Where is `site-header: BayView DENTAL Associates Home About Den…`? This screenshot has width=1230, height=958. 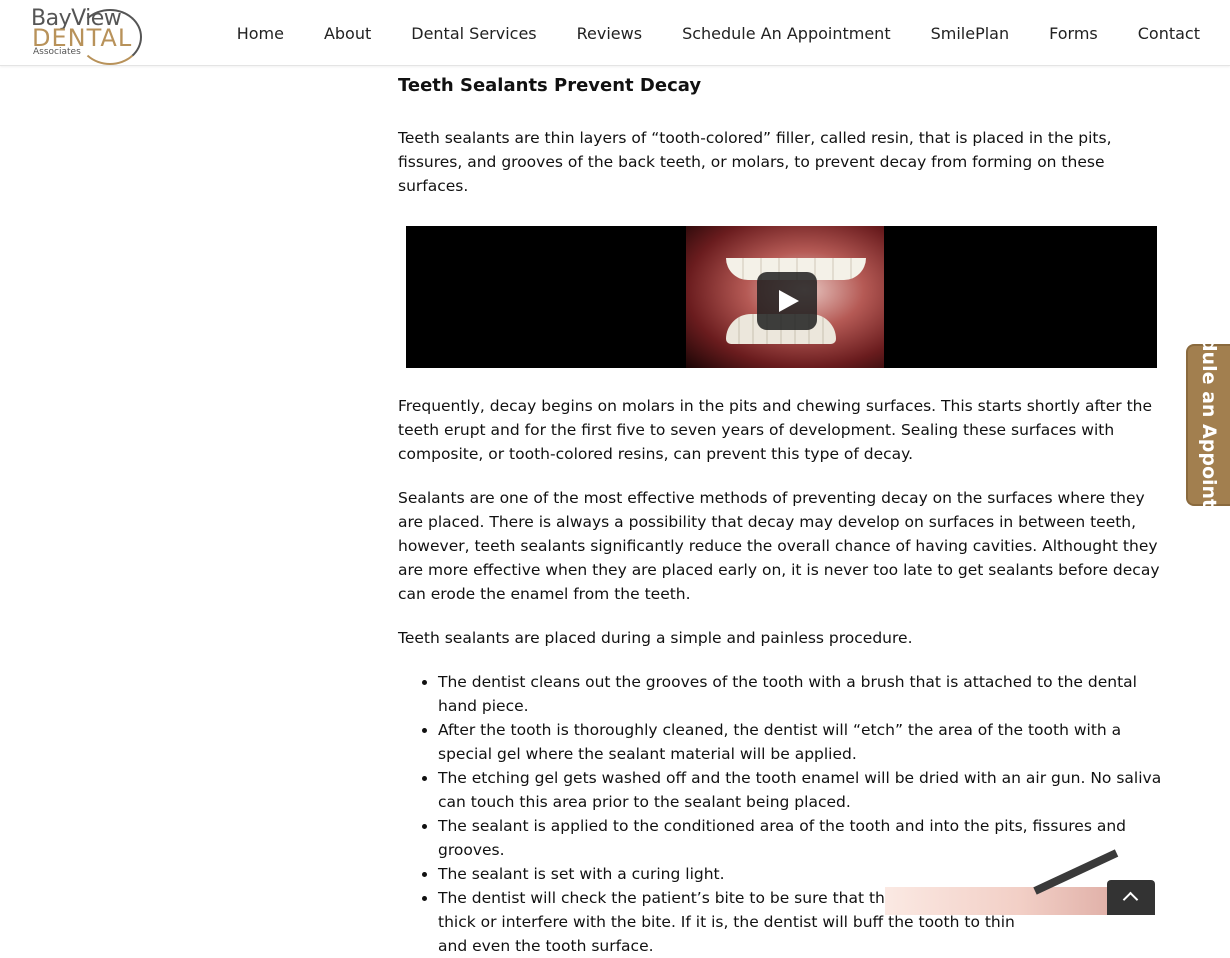 site-header: BayView DENTAL Associates Home About Den… is located at coordinates (615, 33).